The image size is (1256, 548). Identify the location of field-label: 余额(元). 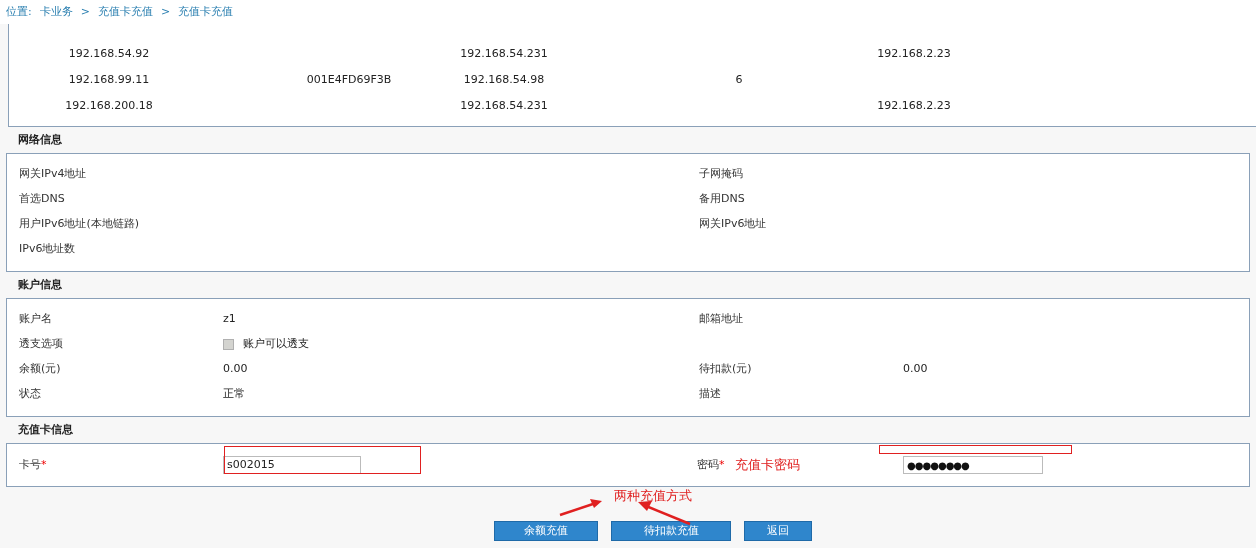
(40, 368).